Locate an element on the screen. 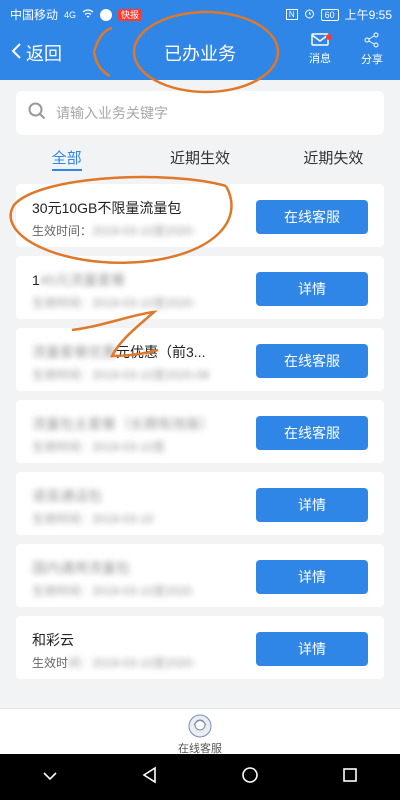  share-button: 分享 is located at coordinates (372, 48).